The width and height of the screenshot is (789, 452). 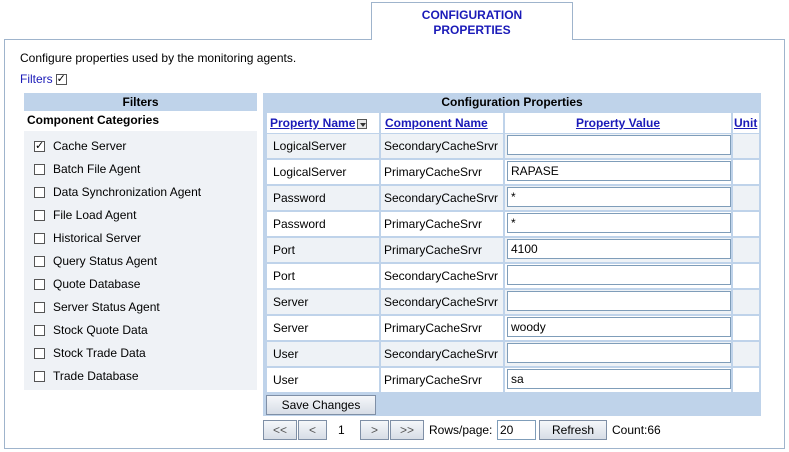 I want to click on filter-item-file-load-agent: File Load Agent, so click(x=85, y=215).